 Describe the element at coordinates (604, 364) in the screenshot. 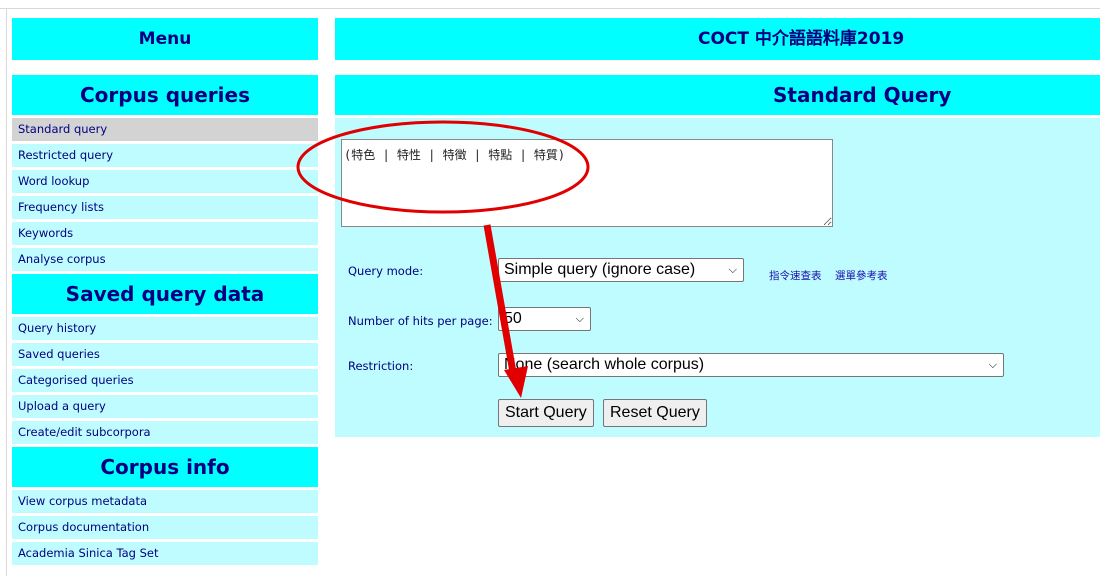

I see `restriction-value: None (search whole corpus)` at that location.